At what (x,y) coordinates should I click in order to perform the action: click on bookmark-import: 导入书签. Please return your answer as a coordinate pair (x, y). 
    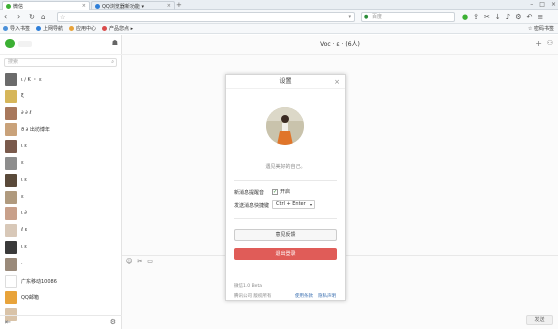
    Looking at the image, I should click on (16, 28).